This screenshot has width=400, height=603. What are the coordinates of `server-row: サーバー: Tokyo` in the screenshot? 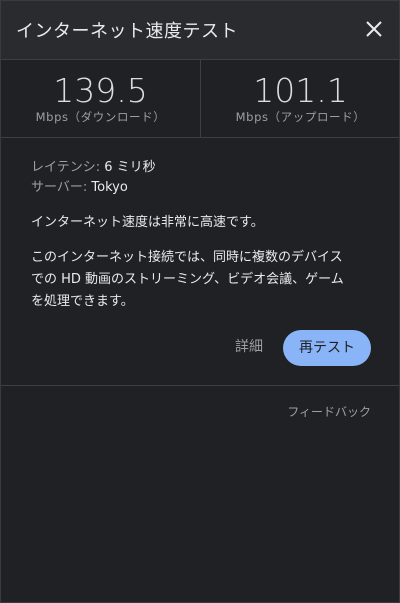 It's located at (203, 188).